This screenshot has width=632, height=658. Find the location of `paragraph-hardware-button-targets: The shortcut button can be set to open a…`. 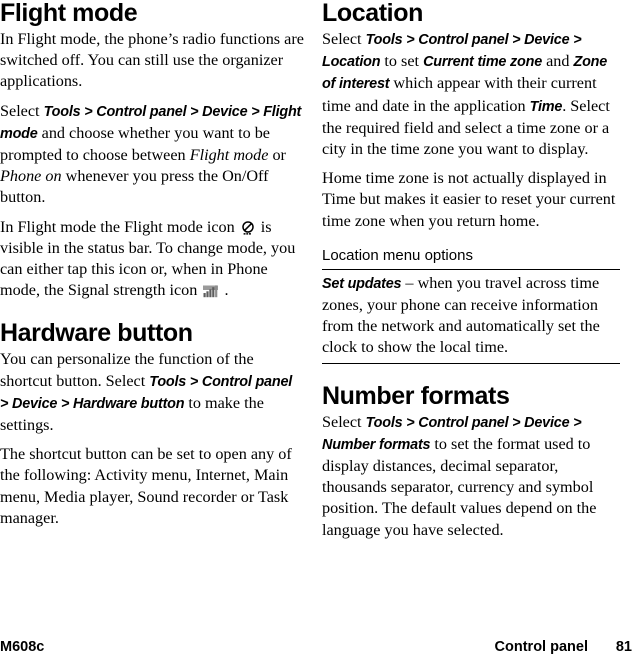

paragraph-hardware-button-targets: The shortcut button can be set to open a… is located at coordinates (146, 486).